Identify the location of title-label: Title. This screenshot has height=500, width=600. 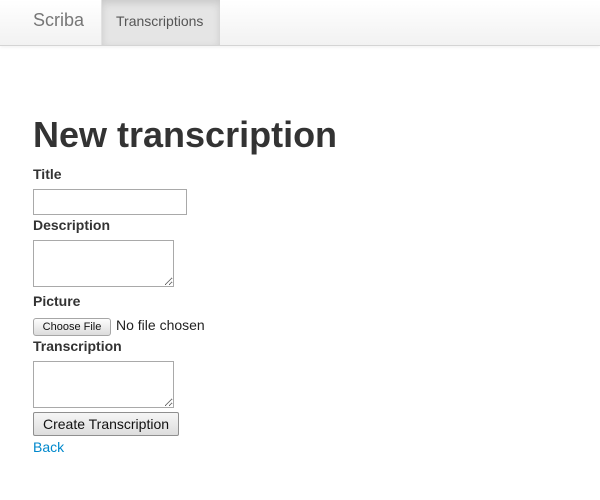
(47, 174).